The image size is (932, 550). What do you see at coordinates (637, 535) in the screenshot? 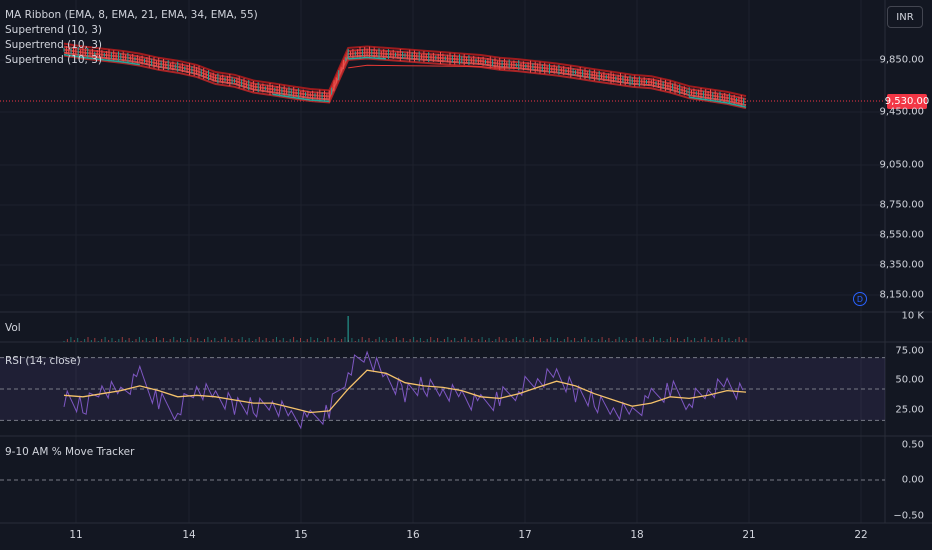
I see `time-tick: 18` at bounding box center [637, 535].